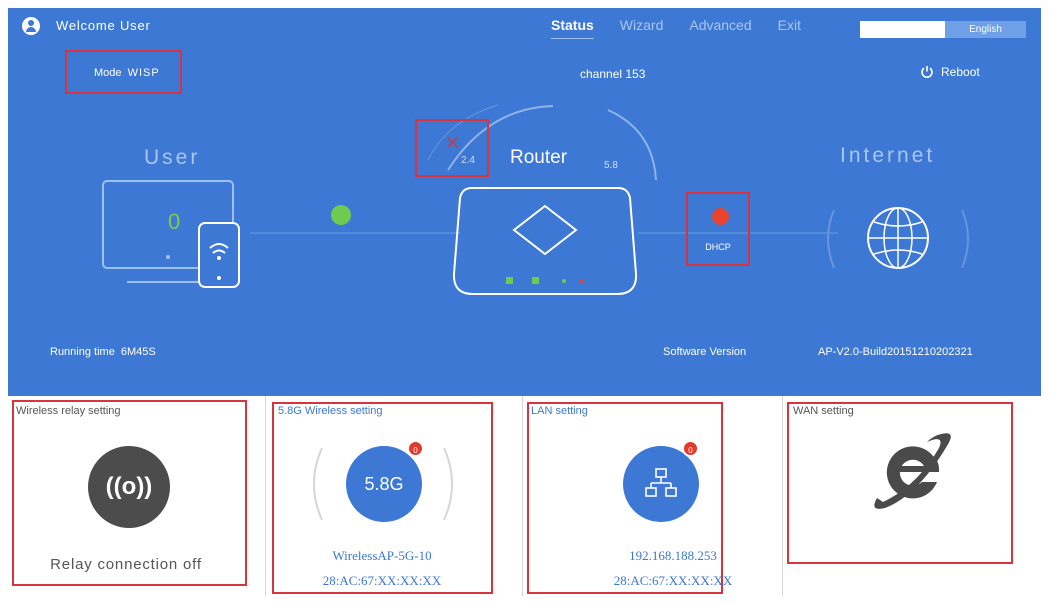  What do you see at coordinates (720, 216) in the screenshot?
I see `wan-status-dot` at bounding box center [720, 216].